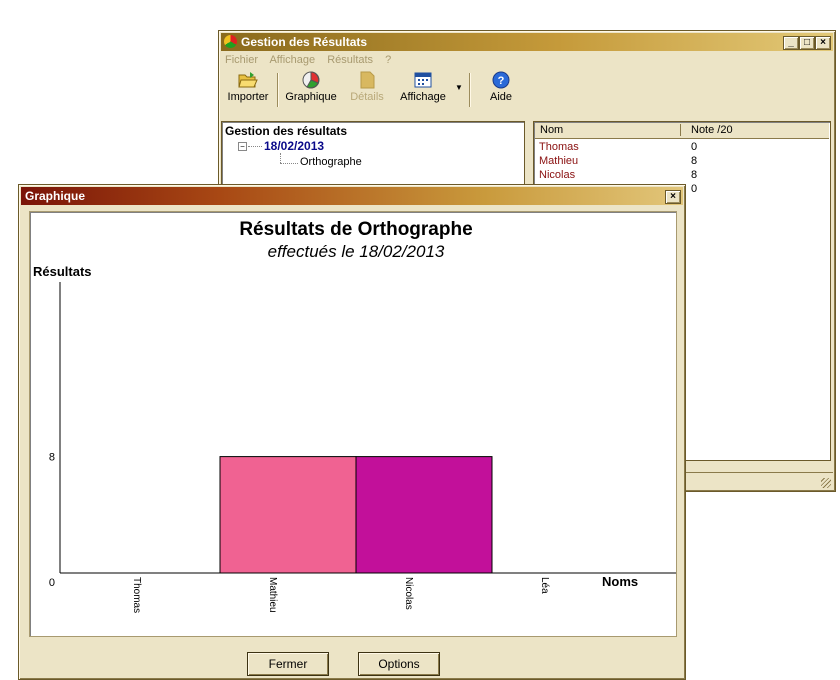 The height and width of the screenshot is (680, 840). What do you see at coordinates (294, 146) in the screenshot?
I see `tree-date-node: 18/02/2013` at bounding box center [294, 146].